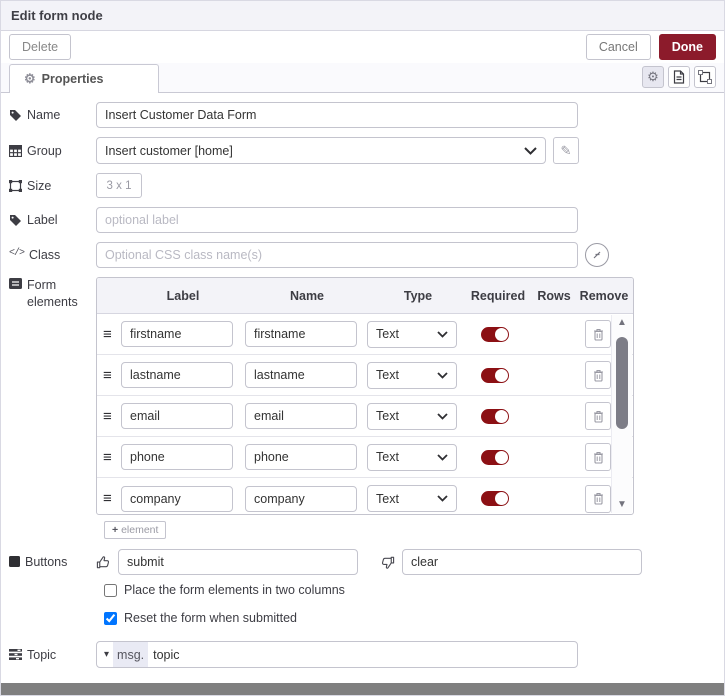 The image size is (725, 696). I want to click on tag-icon, so click(15, 115).